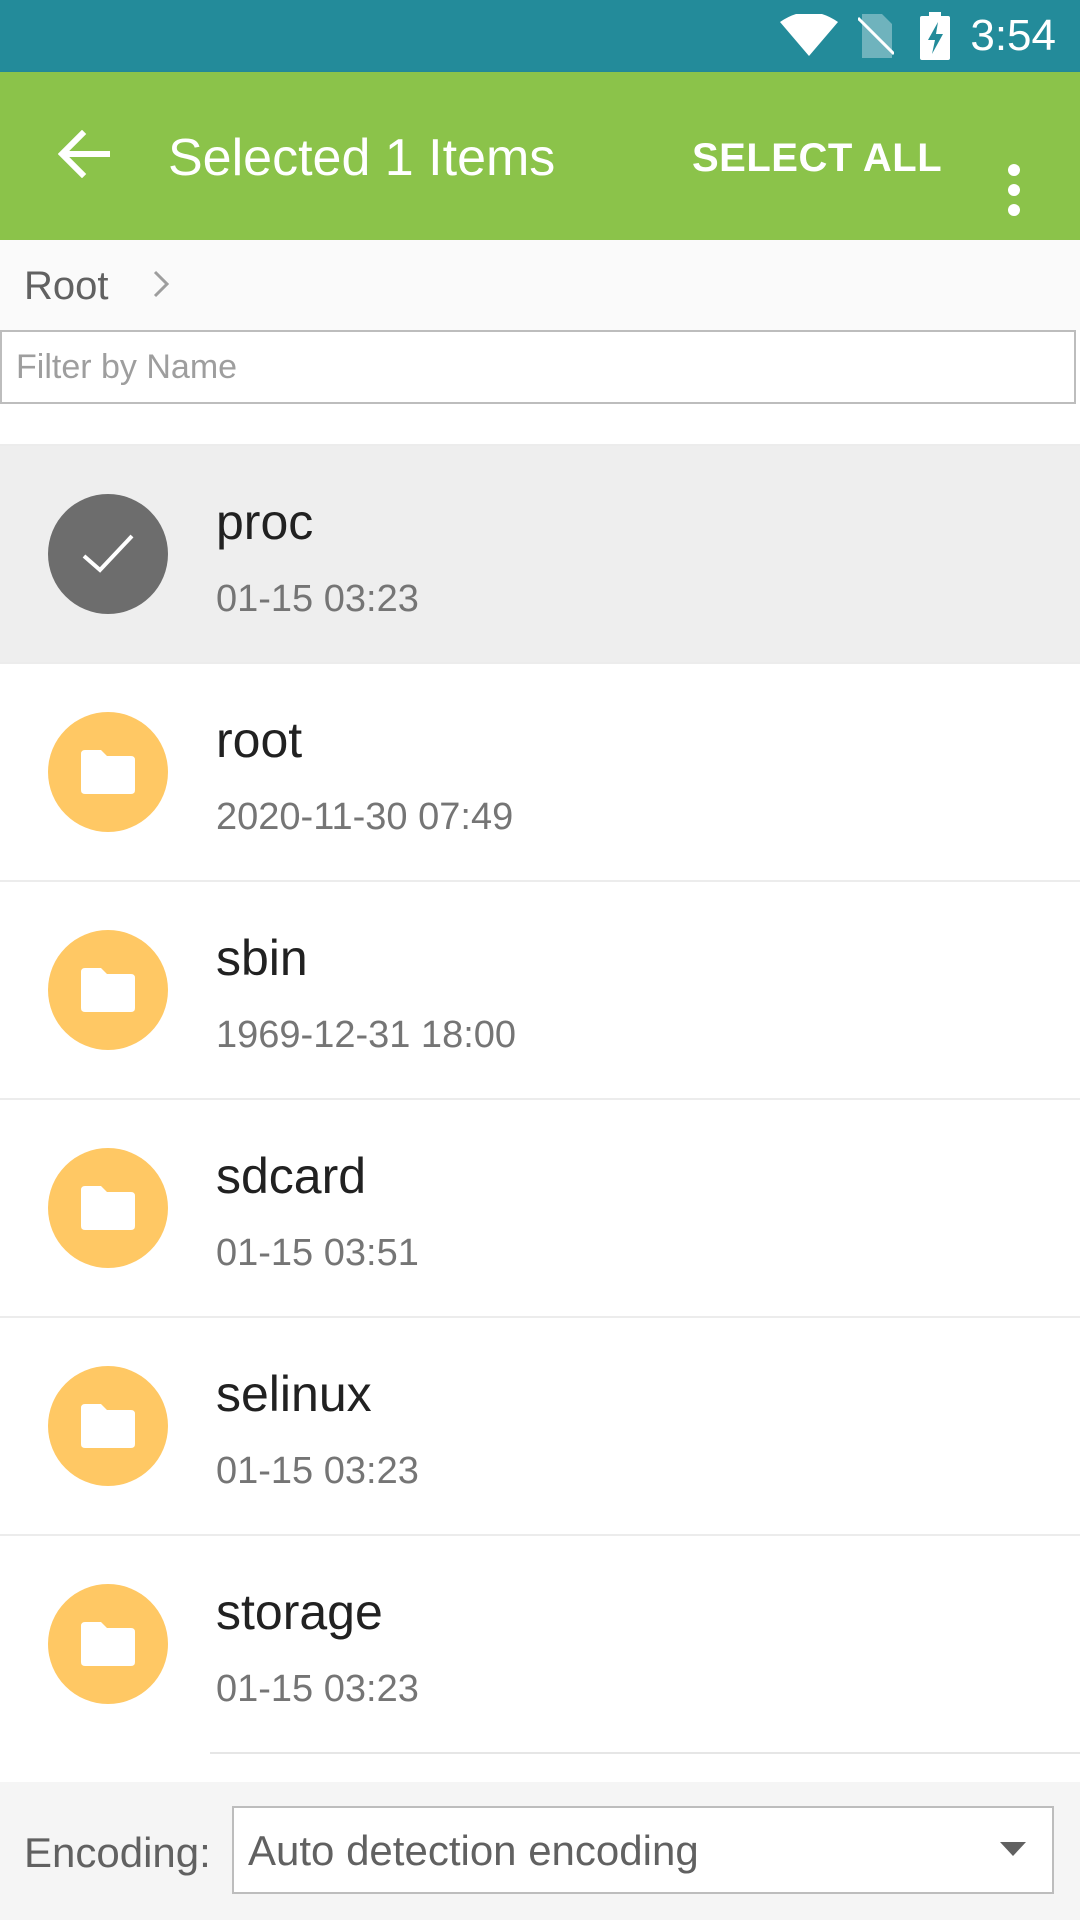 This screenshot has height=1920, width=1080. I want to click on encoding-select: Auto detection encoding, so click(643, 1850).